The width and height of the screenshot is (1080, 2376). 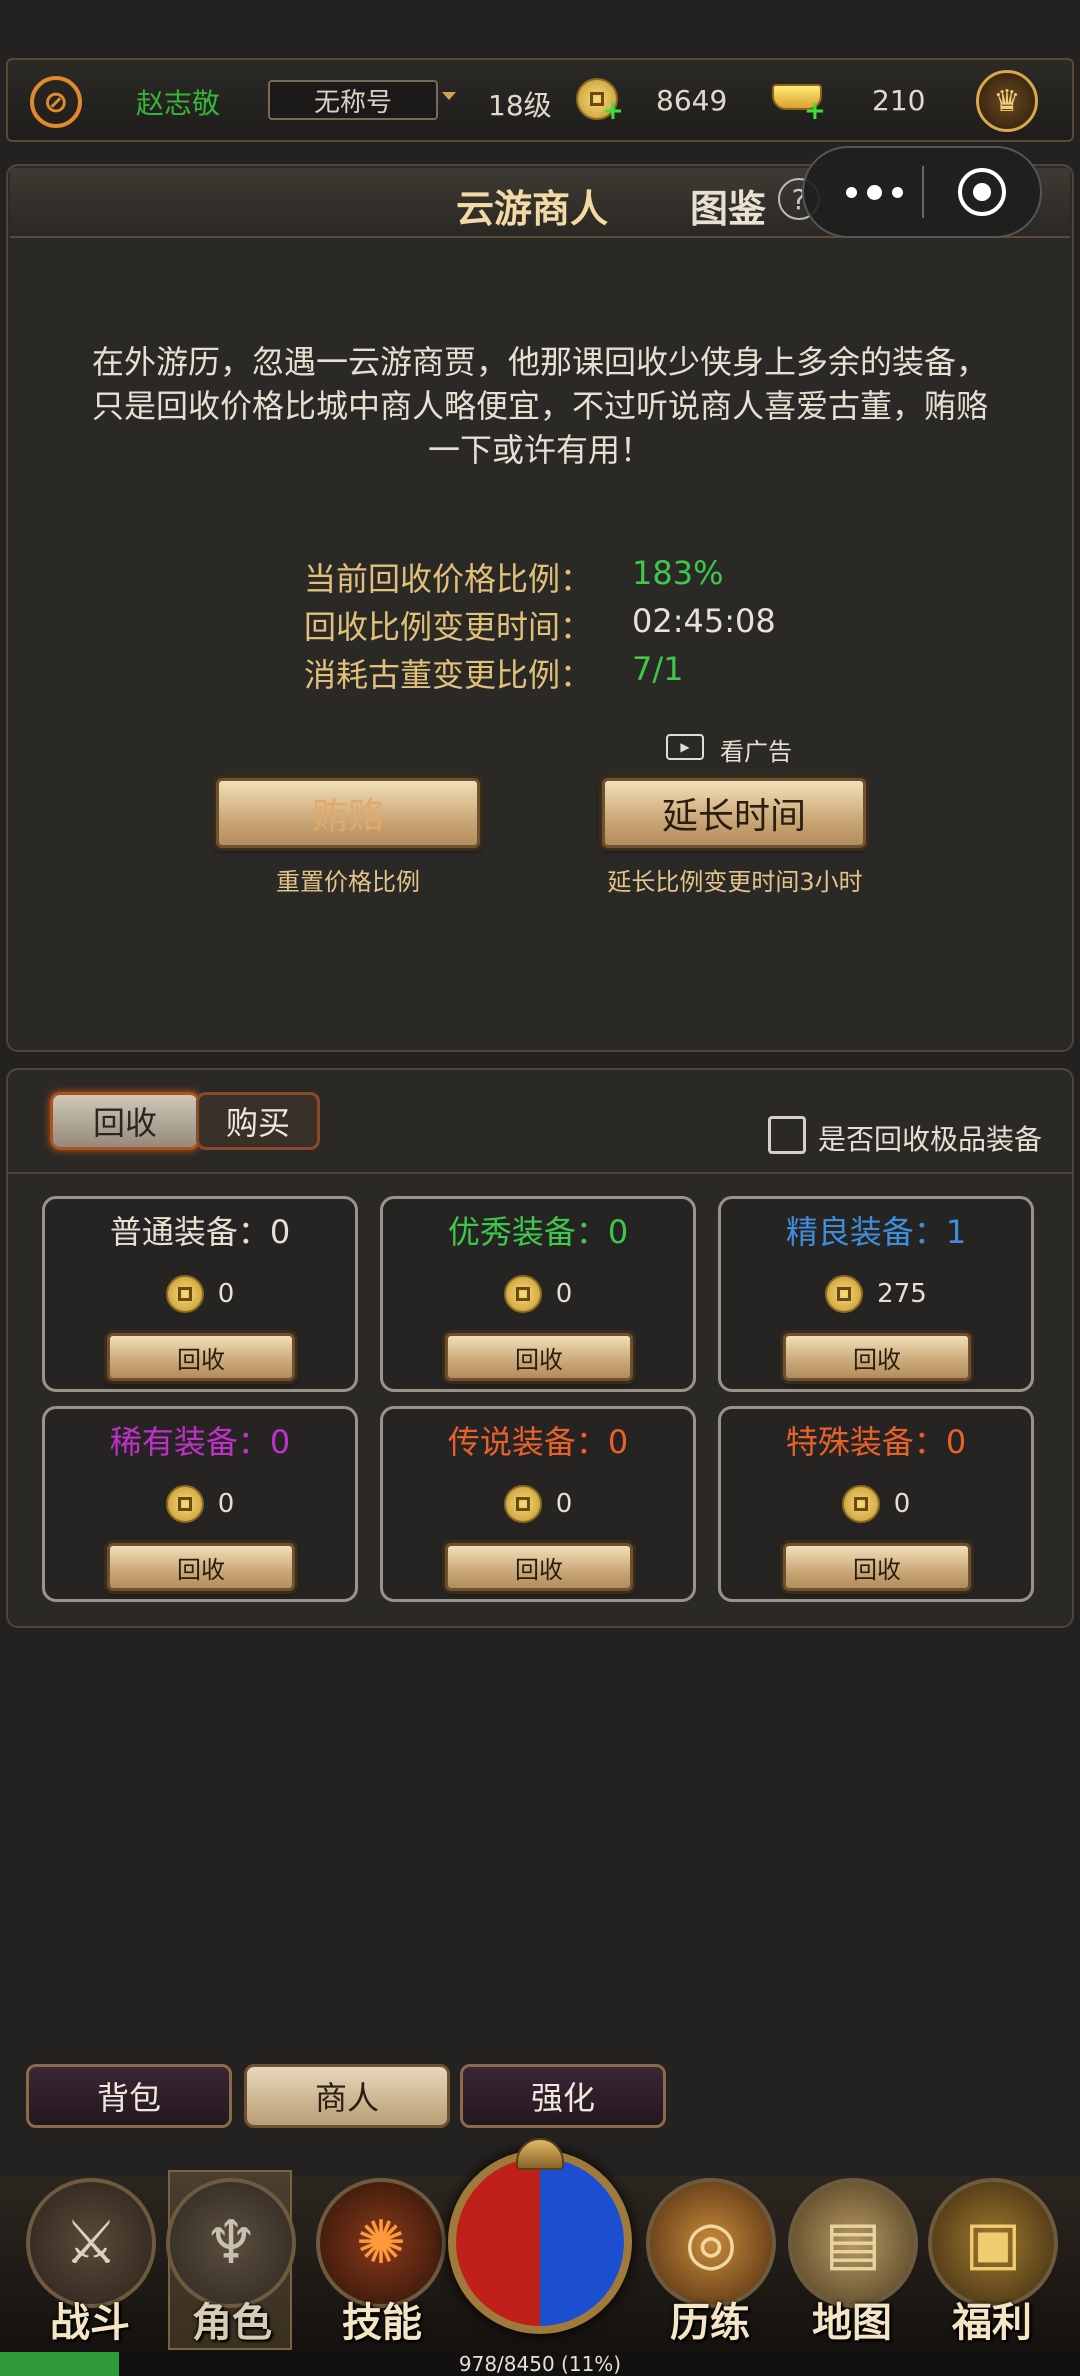 What do you see at coordinates (564, 1294) in the screenshot?
I see `excellent-price-value: 0` at bounding box center [564, 1294].